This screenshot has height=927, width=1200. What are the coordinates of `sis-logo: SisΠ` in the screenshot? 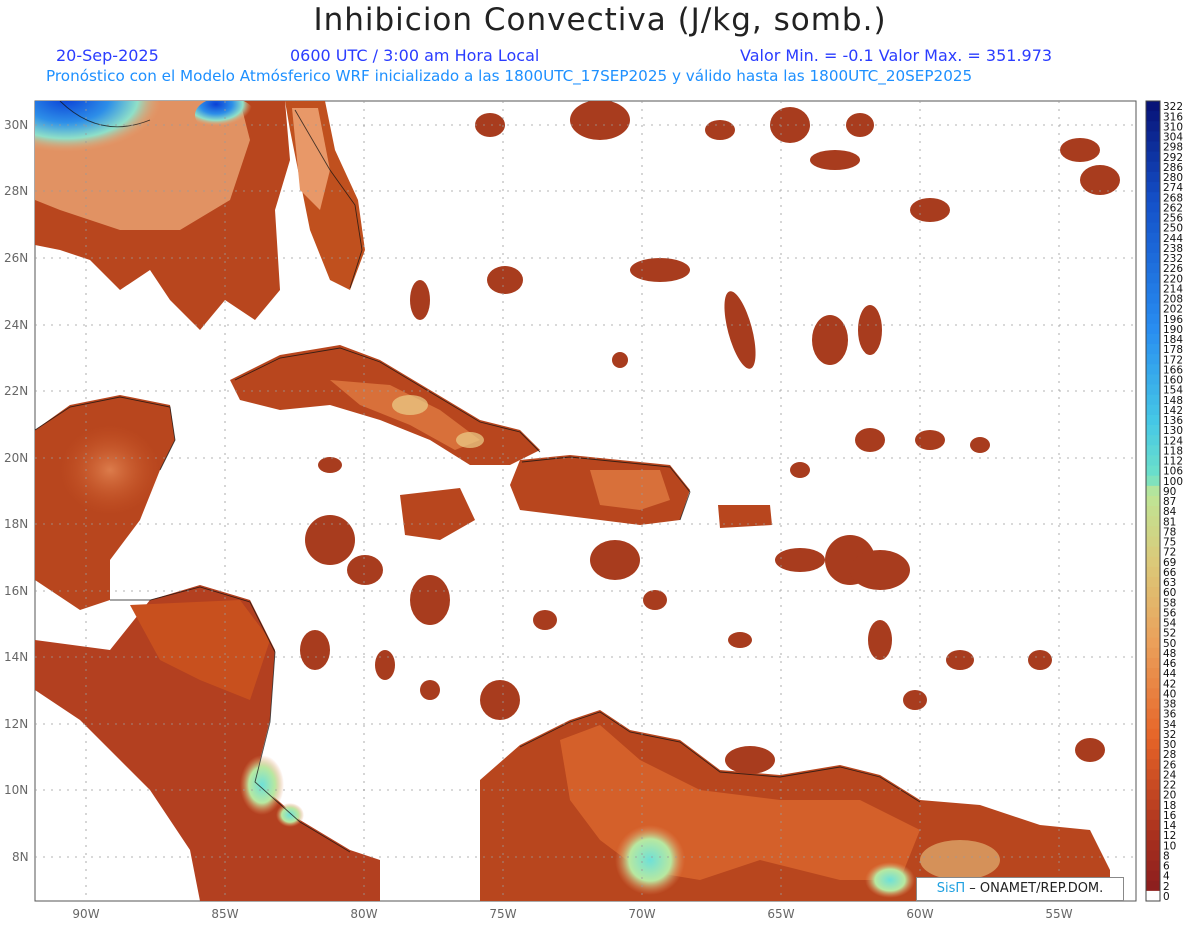 It's located at (951, 888).